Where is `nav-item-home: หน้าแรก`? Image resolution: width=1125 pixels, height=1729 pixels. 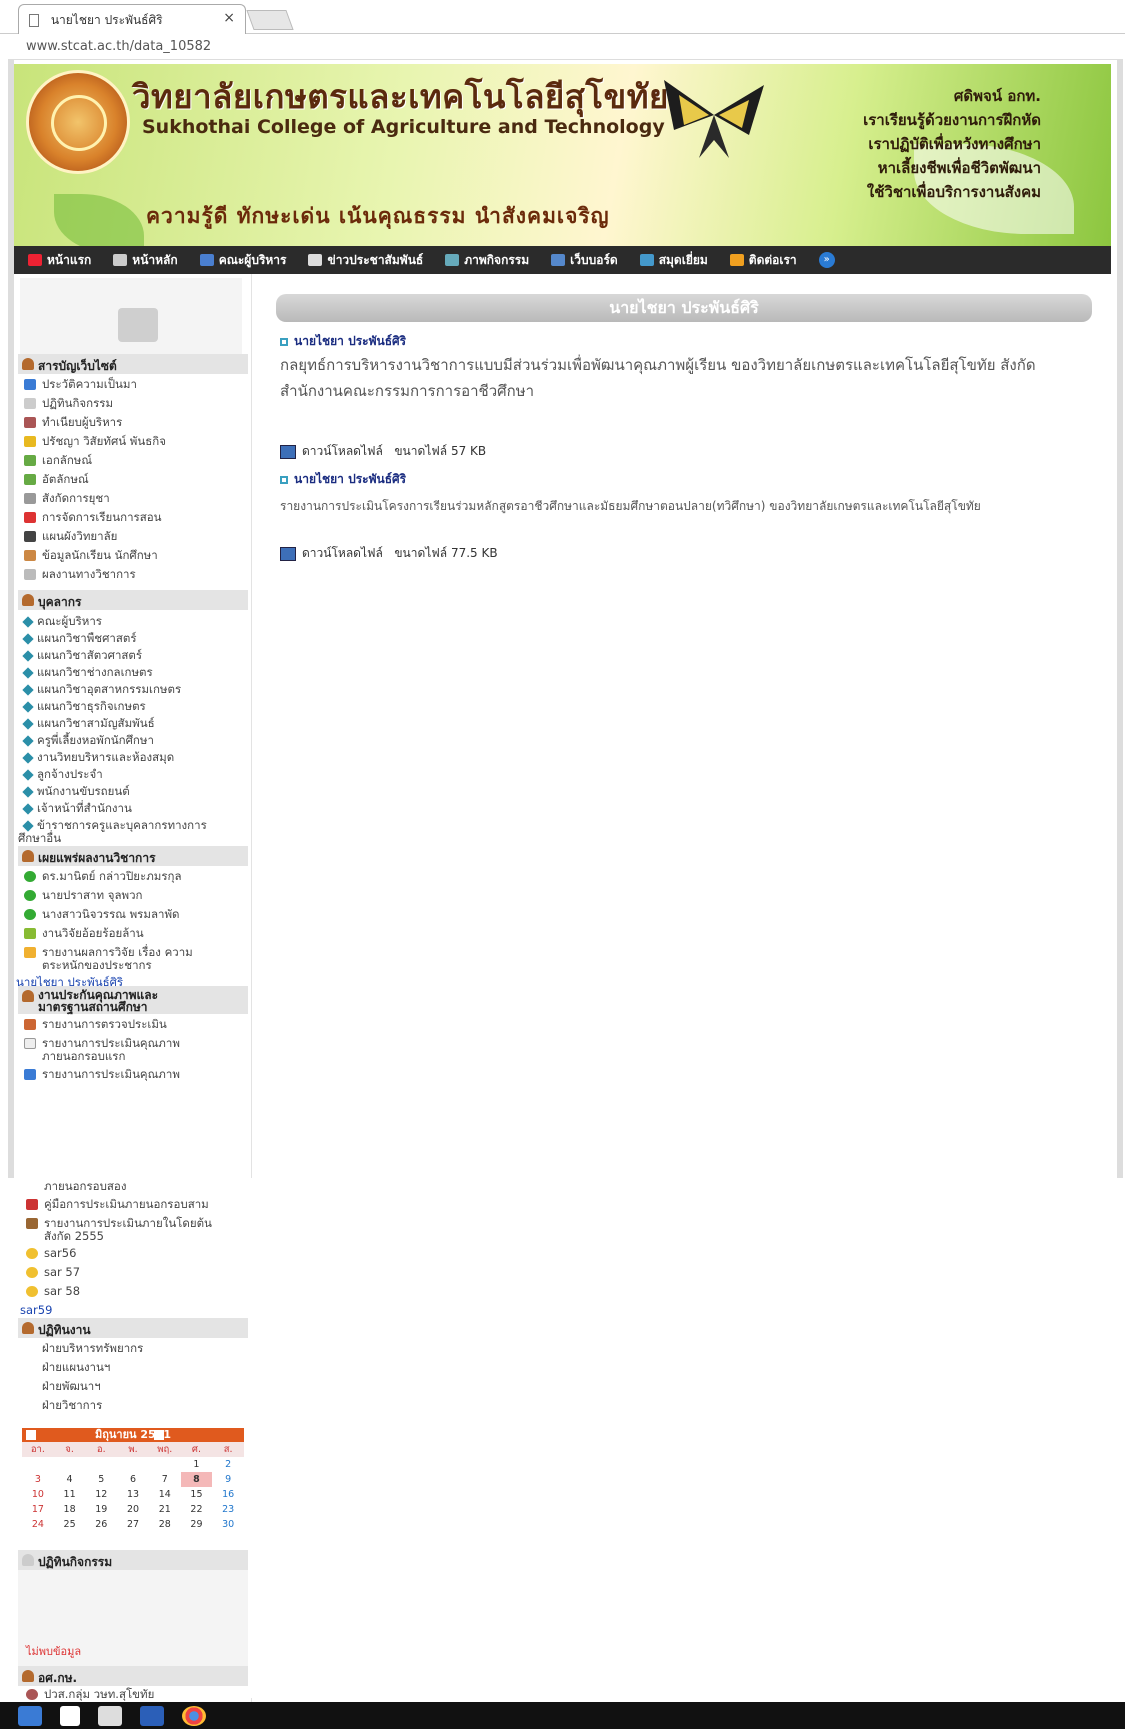 nav-item-home: หน้าแรก is located at coordinates (59, 260).